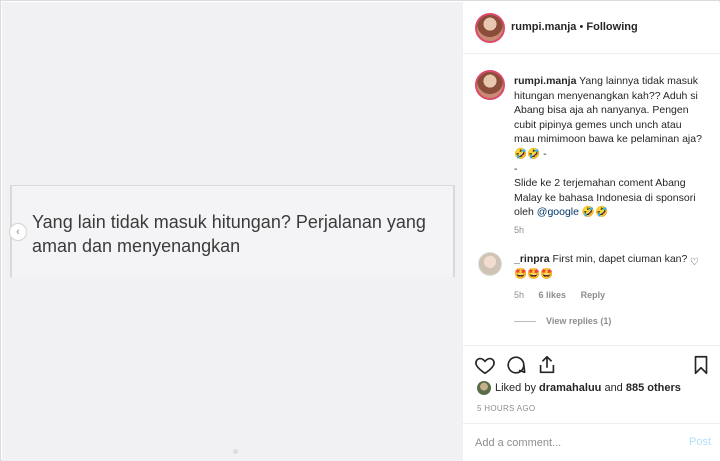 The width and height of the screenshot is (720, 461). I want to click on chevron-left-icon: ‹, so click(18, 232).